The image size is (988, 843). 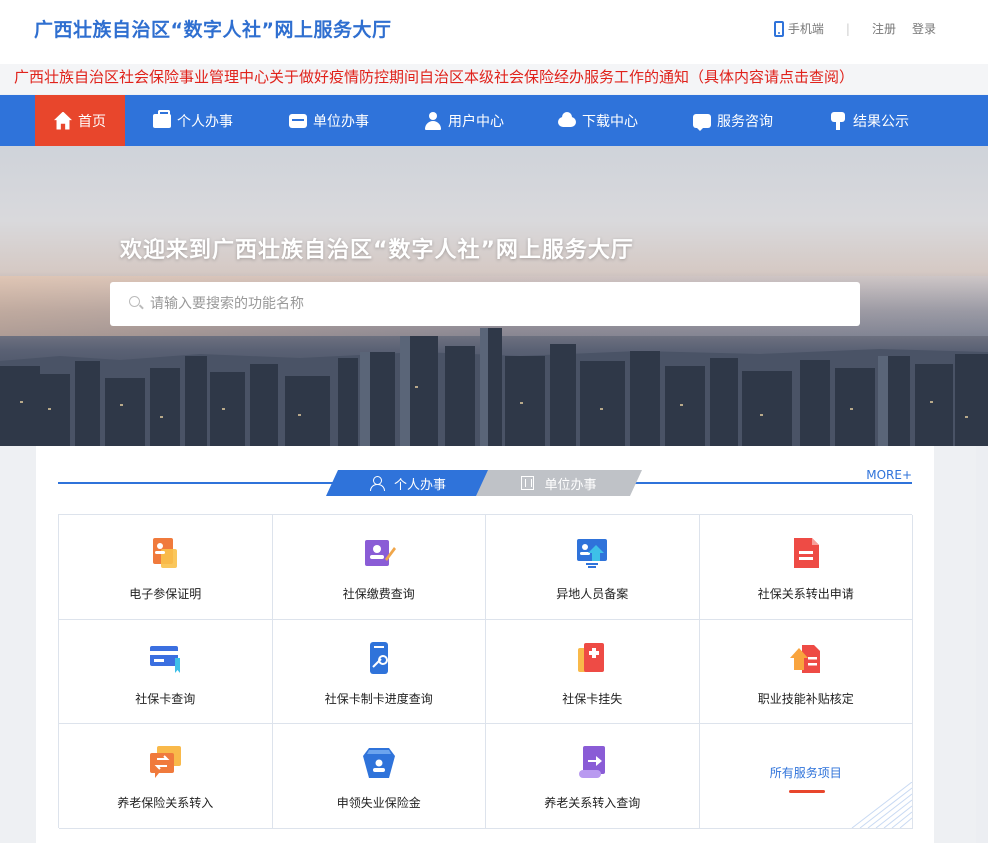 I want to click on nav-item-unit: 单位办事, so click(x=329, y=120).